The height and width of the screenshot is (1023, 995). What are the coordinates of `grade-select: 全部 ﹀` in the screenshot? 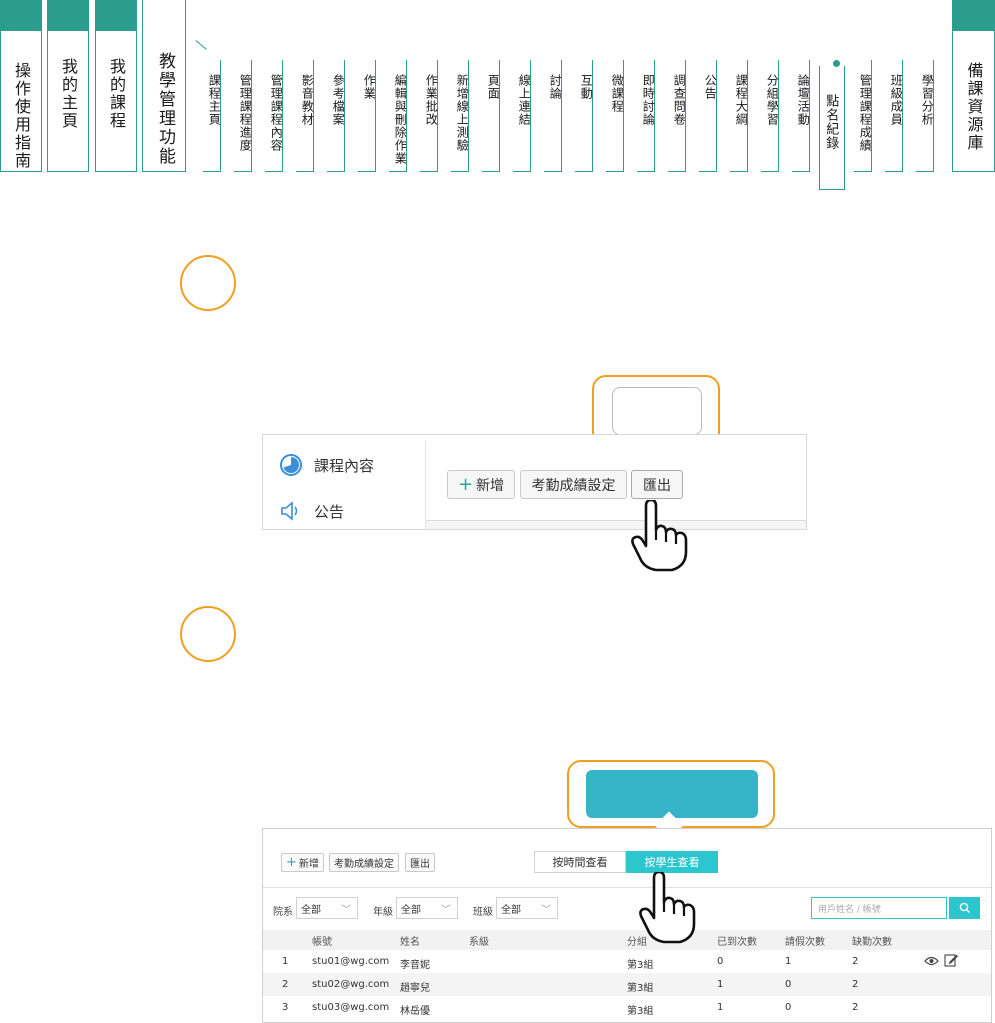 It's located at (427, 908).